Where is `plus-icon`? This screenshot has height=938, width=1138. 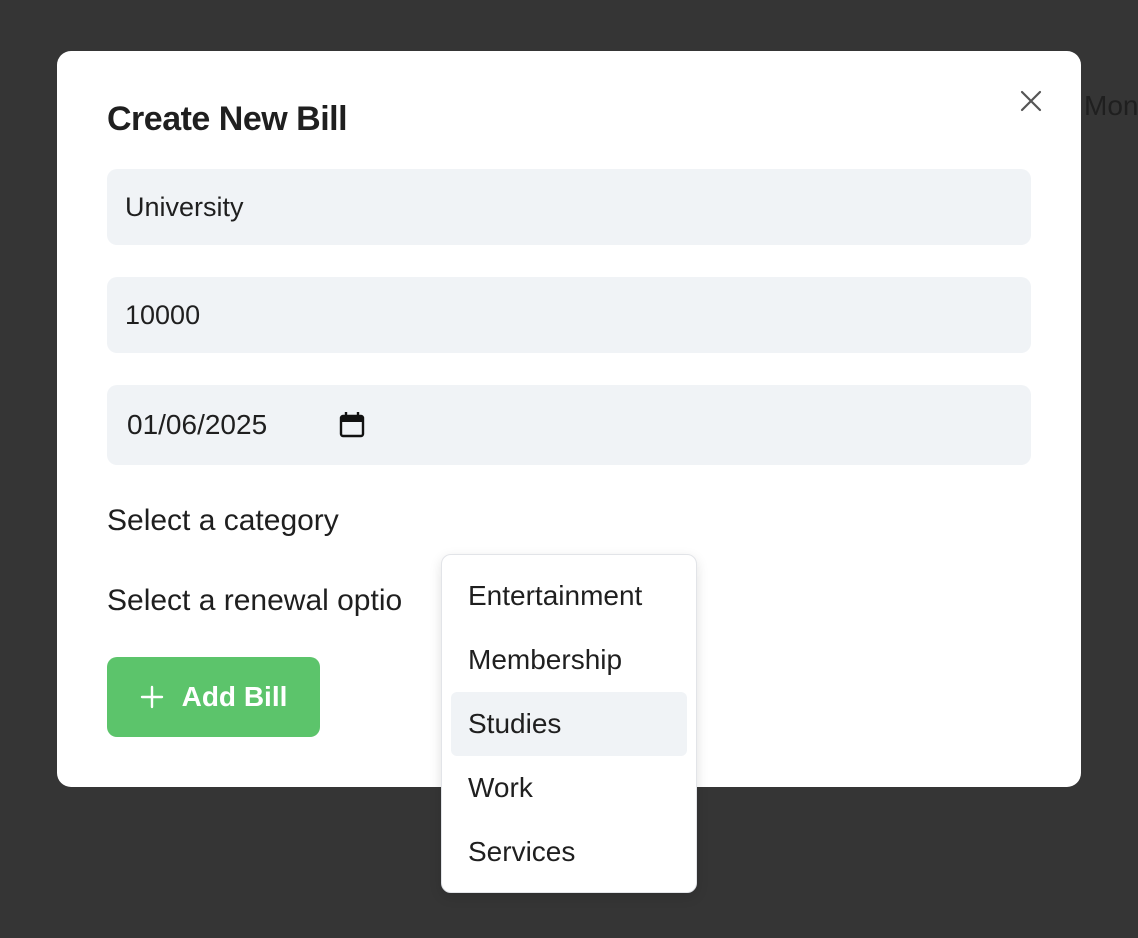 plus-icon is located at coordinates (151, 697).